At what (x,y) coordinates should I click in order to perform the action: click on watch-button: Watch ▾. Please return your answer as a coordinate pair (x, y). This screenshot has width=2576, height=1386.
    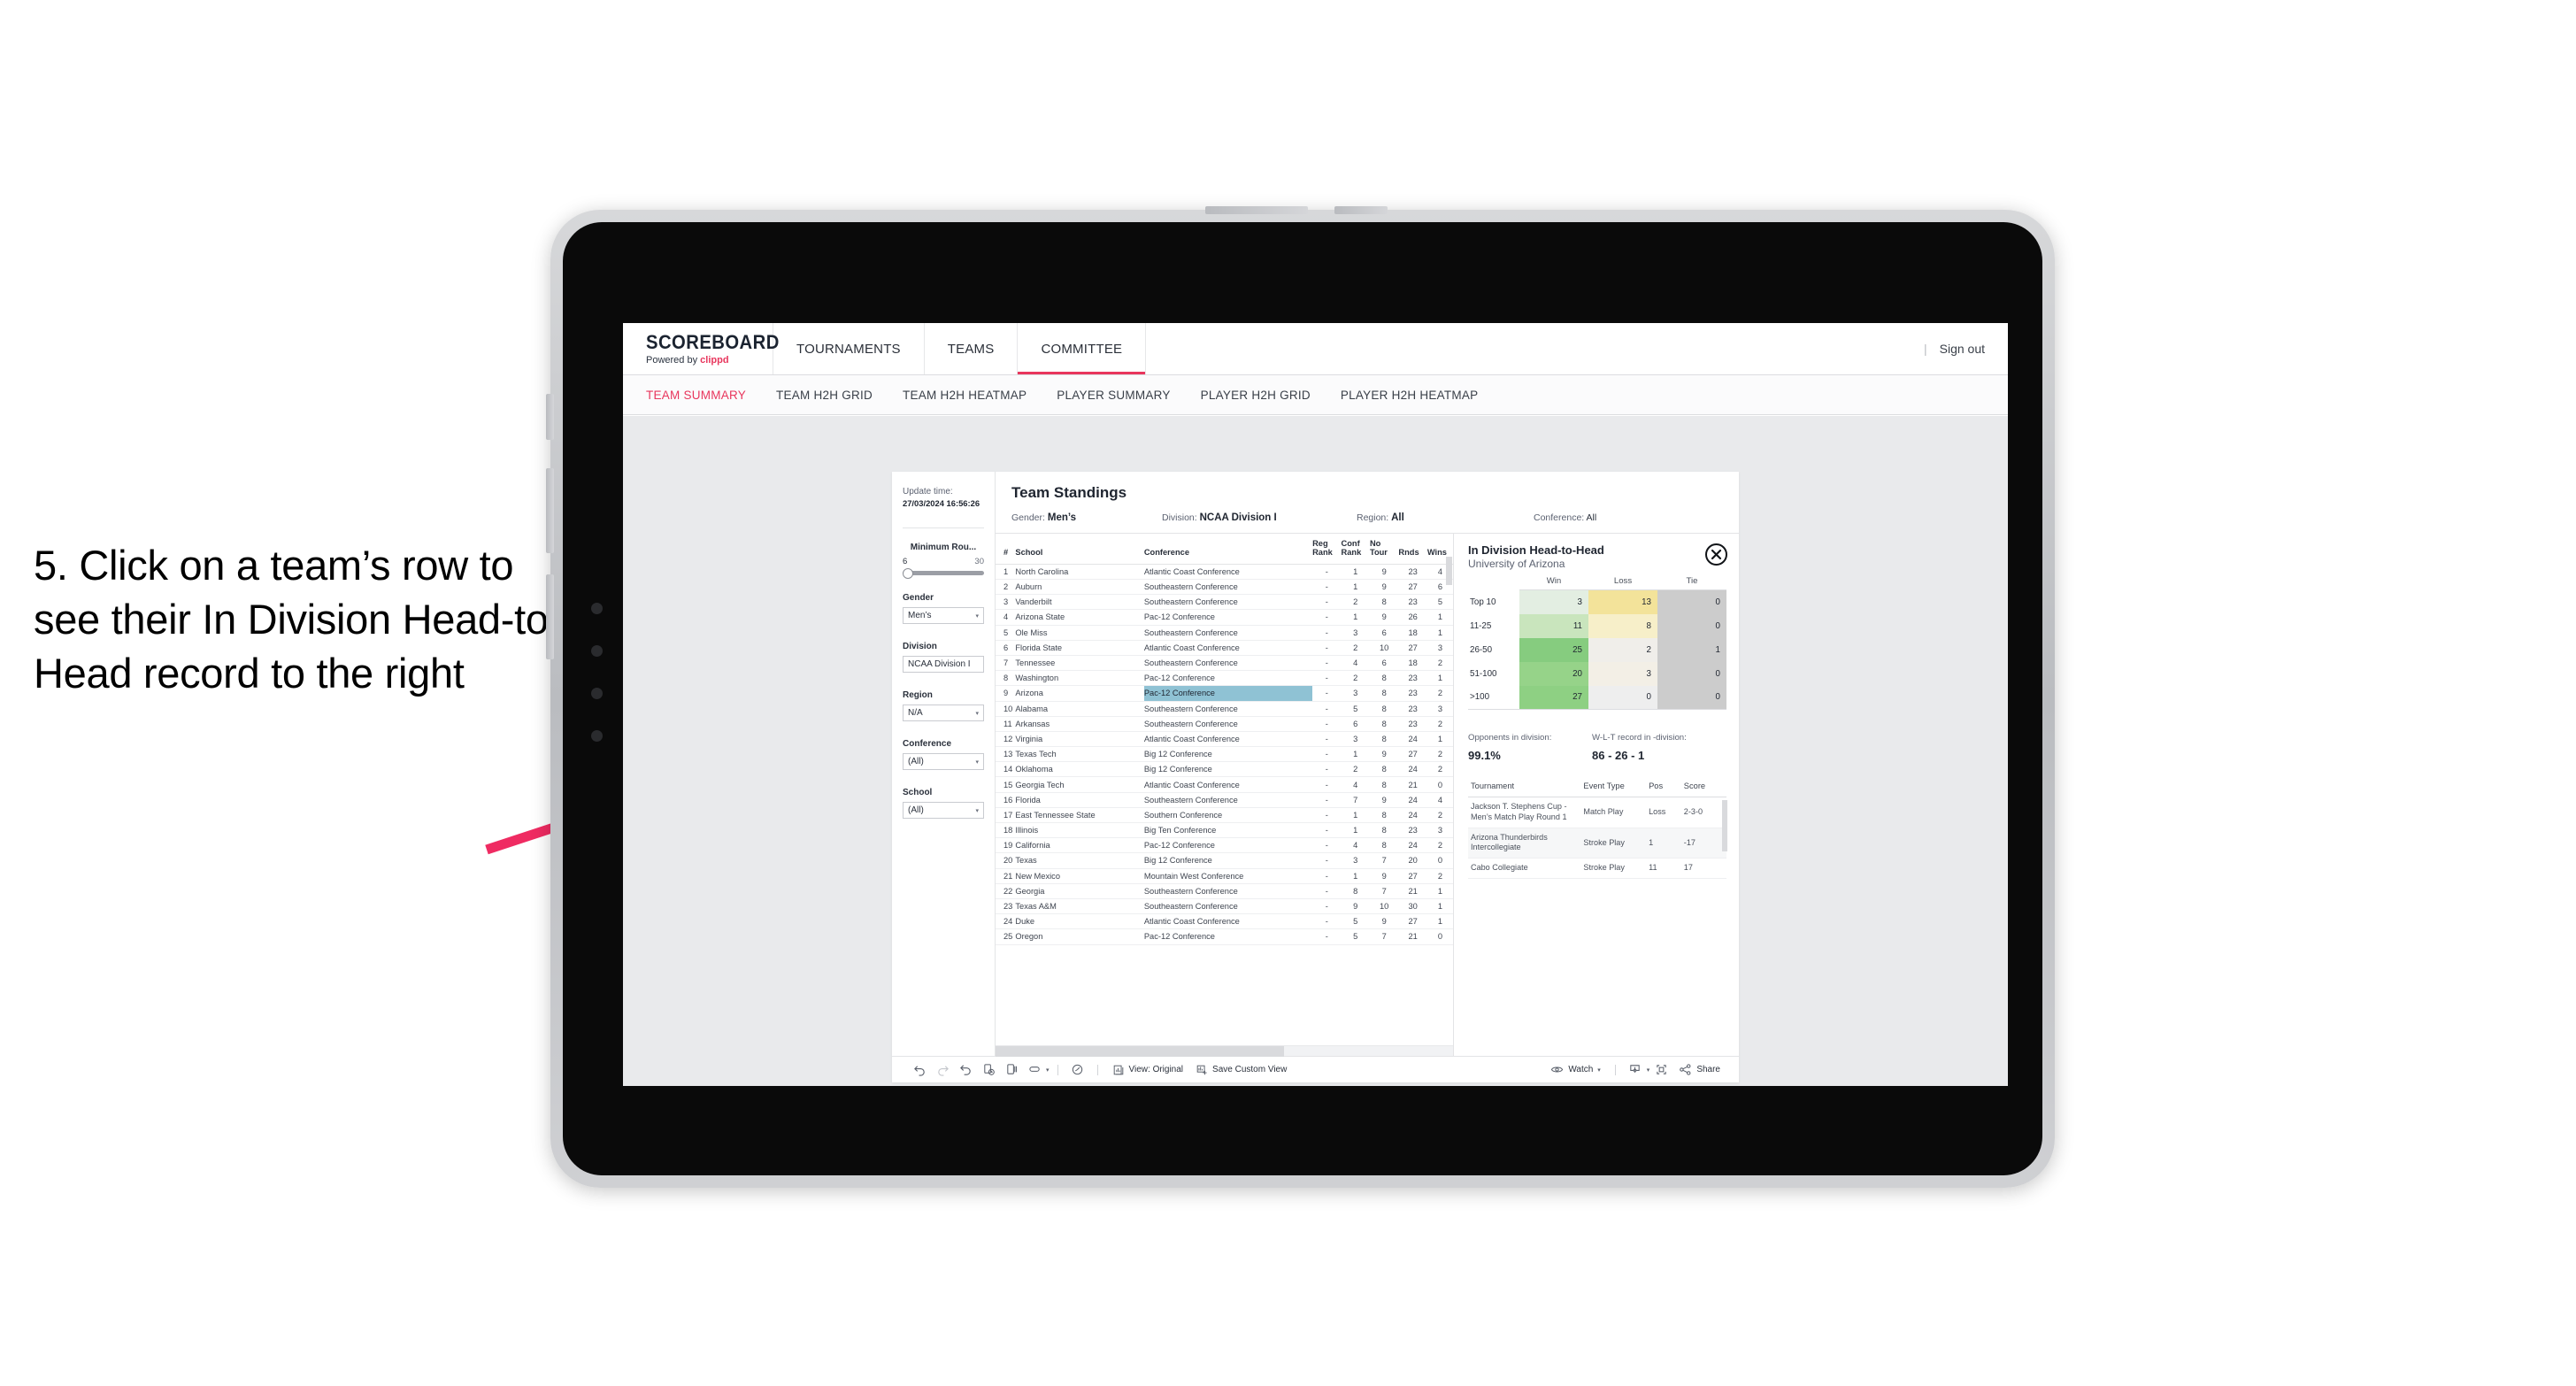
    Looking at the image, I should click on (1575, 1070).